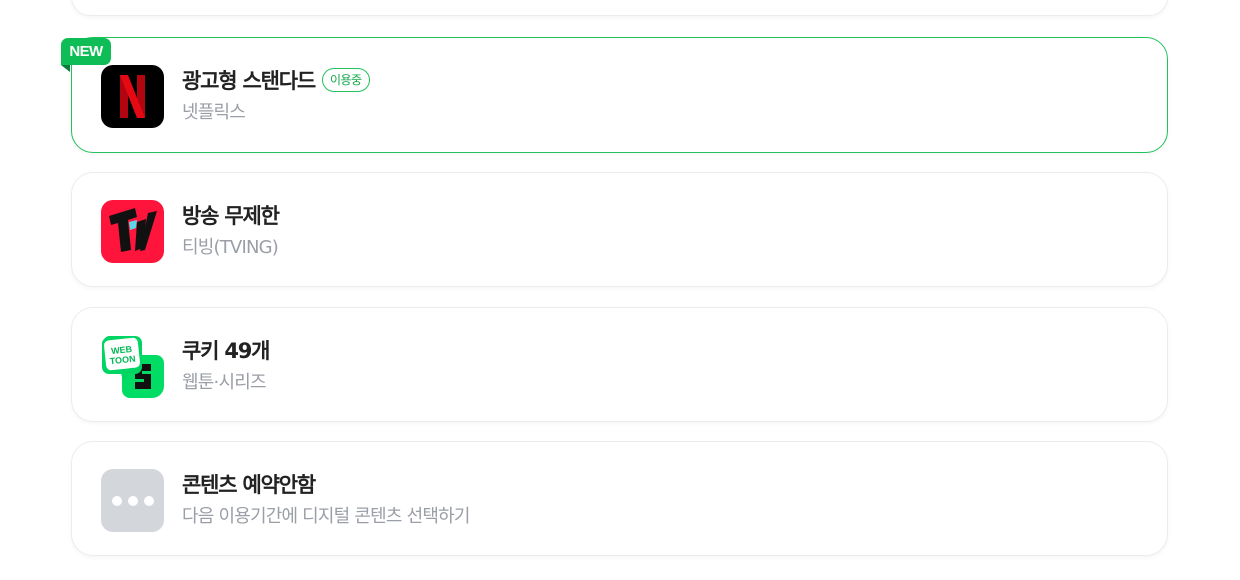 Image resolution: width=1240 pixels, height=580 pixels. Describe the element at coordinates (326, 516) in the screenshot. I see `option-description: 다음 이용기간에 디지털 콘텐츠 선택하기` at that location.